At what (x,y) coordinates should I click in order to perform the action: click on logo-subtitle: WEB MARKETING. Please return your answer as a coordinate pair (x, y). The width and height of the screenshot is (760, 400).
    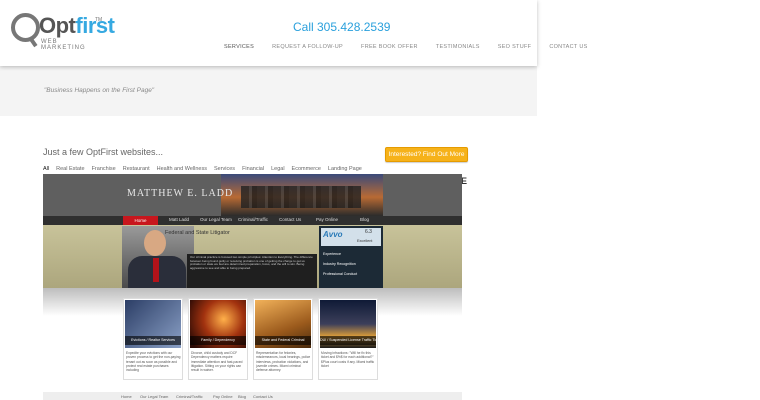
    Looking at the image, I should click on (63, 45).